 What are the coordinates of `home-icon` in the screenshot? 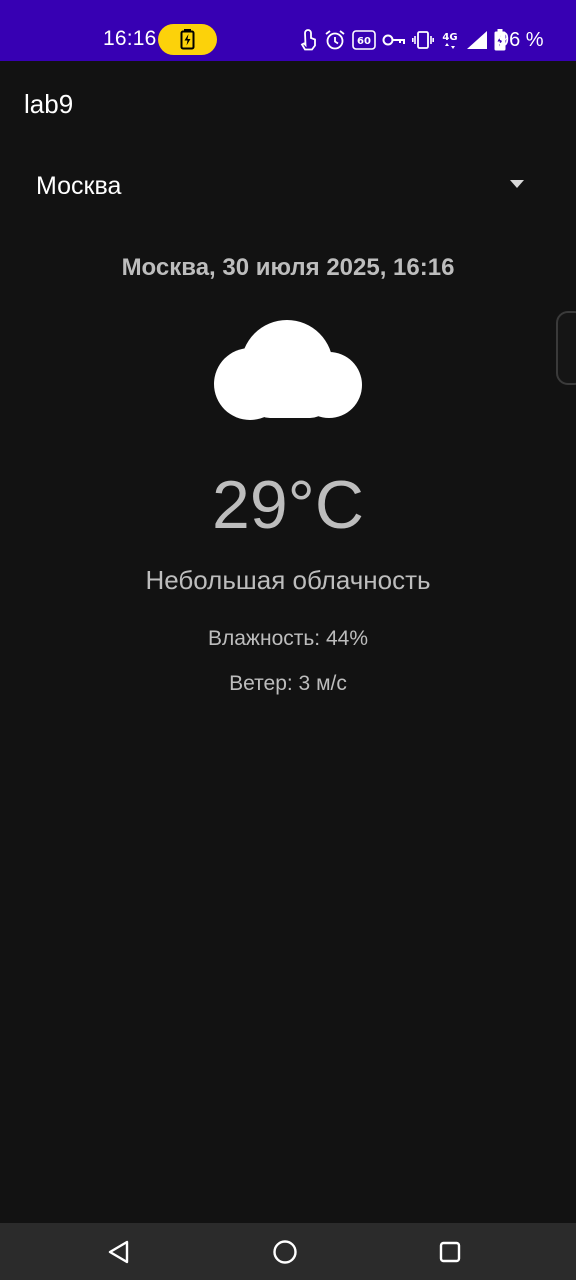 It's located at (285, 1252).